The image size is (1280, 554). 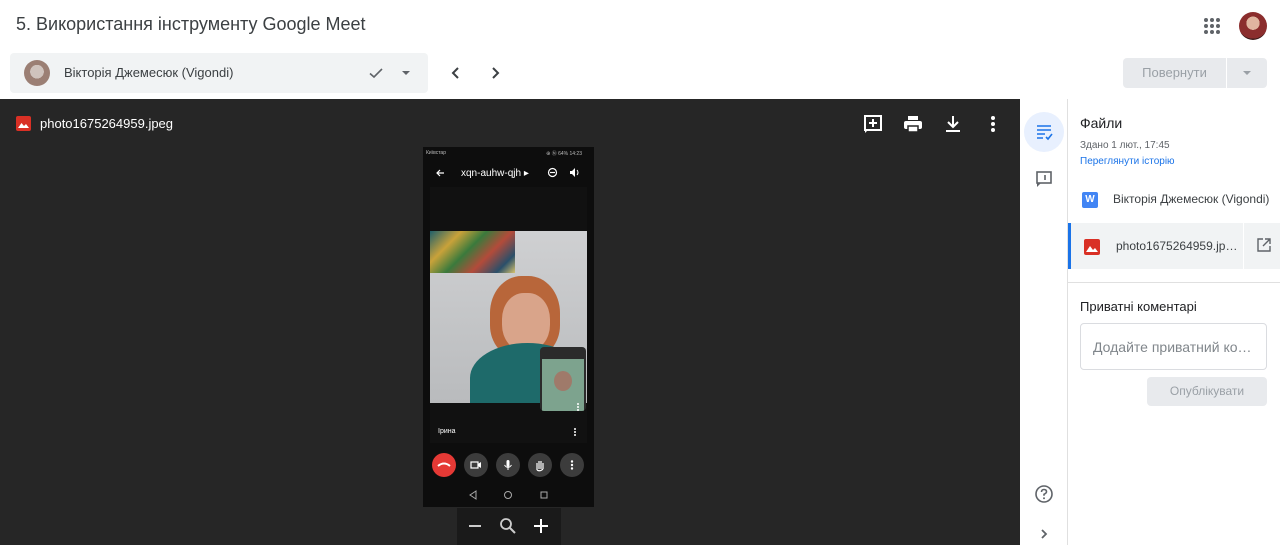 I want to click on file-item-image: photo1675264959.jpeg, so click(x=1174, y=246).